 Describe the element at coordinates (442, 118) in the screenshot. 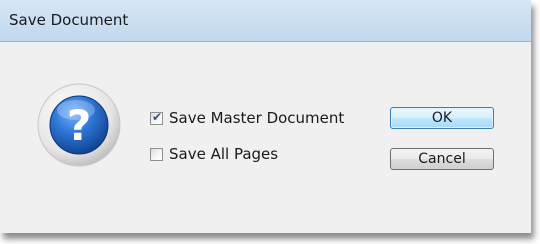

I see `ok-button: OK` at that location.